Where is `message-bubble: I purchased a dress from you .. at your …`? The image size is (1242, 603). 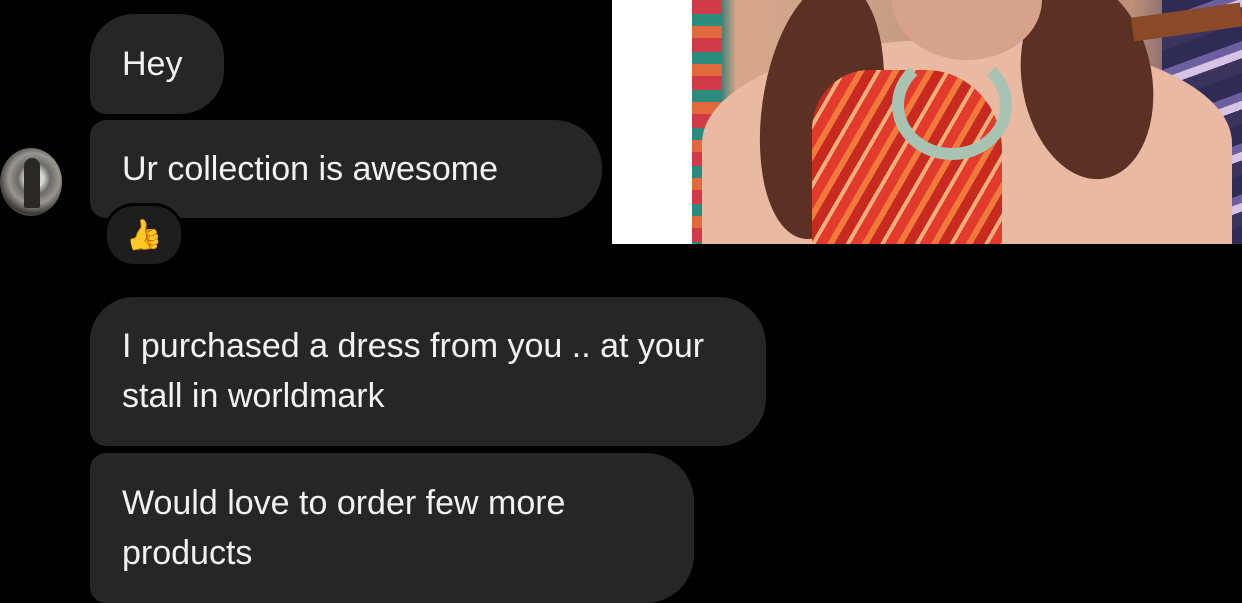 message-bubble: I purchased a dress from you .. at your … is located at coordinates (428, 371).